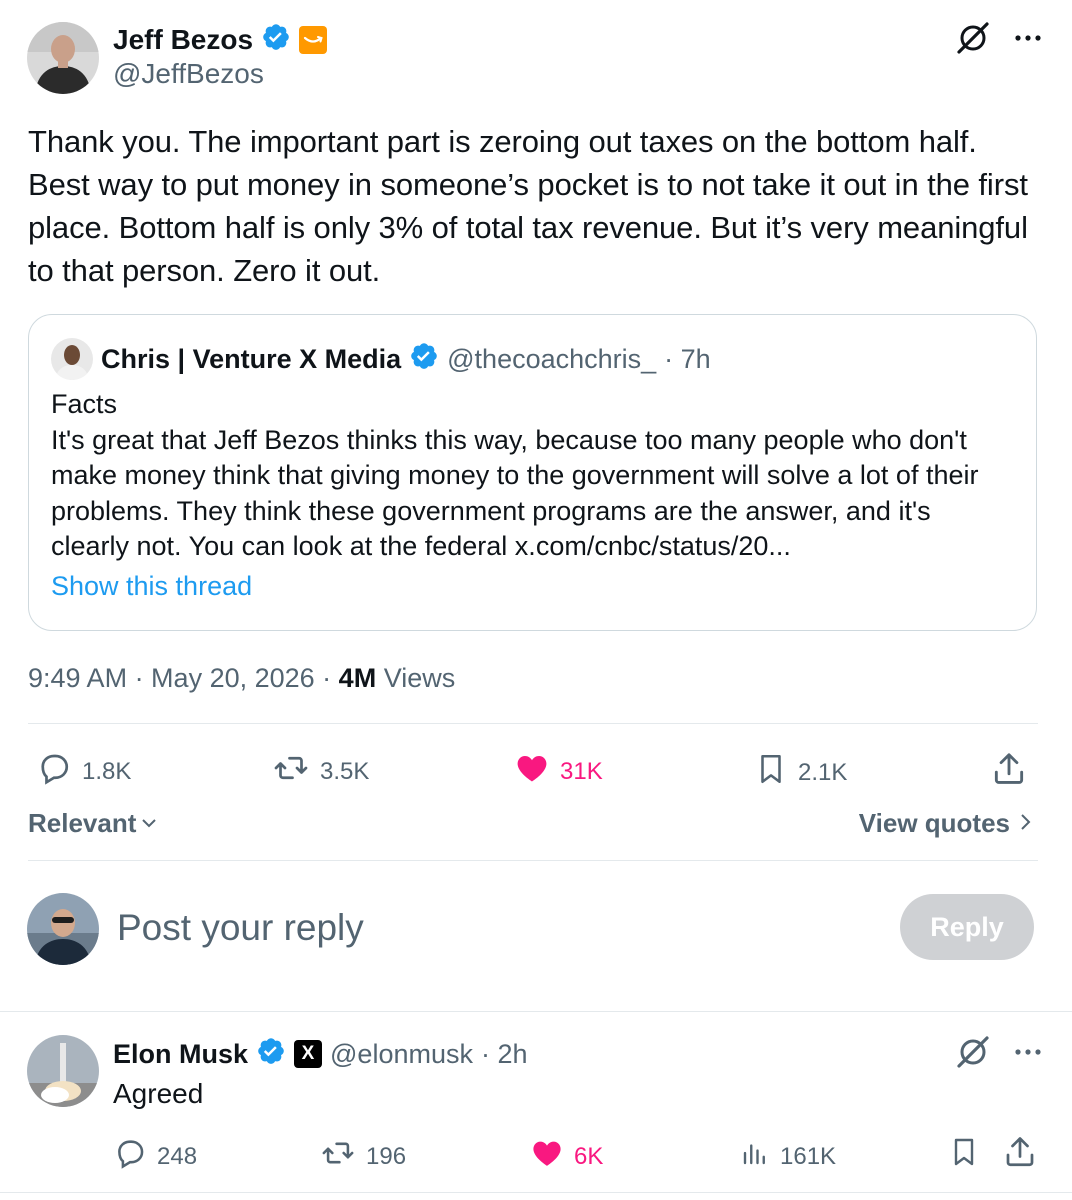 This screenshot has height=1200, width=1072. I want to click on repost-button: 3.5K, so click(320, 771).